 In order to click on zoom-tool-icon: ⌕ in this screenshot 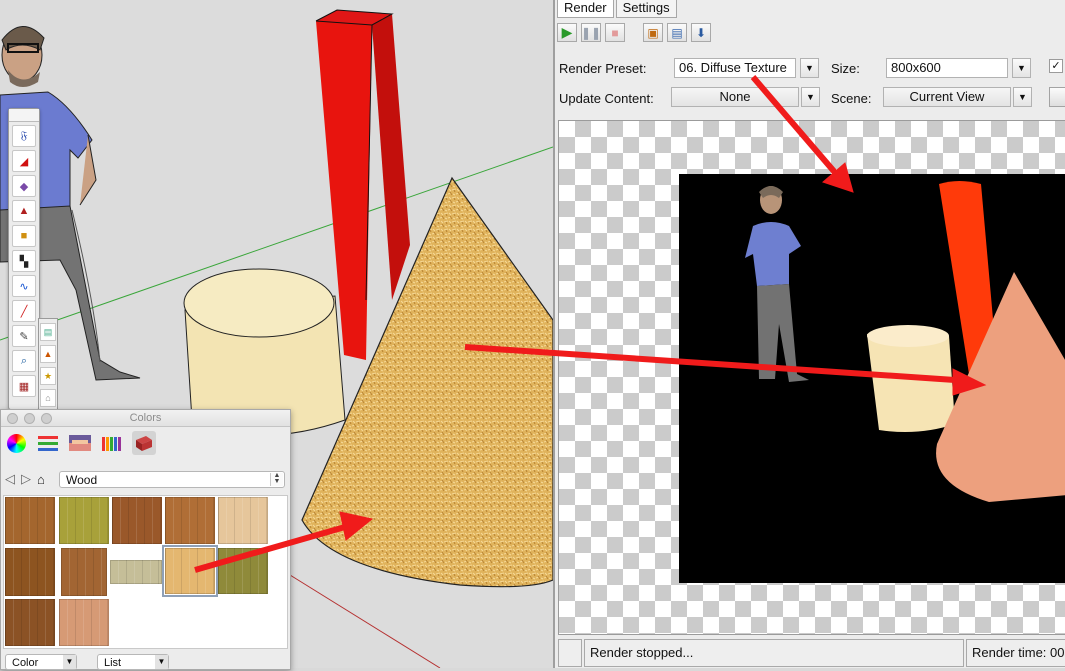, I will do `click(24, 361)`.